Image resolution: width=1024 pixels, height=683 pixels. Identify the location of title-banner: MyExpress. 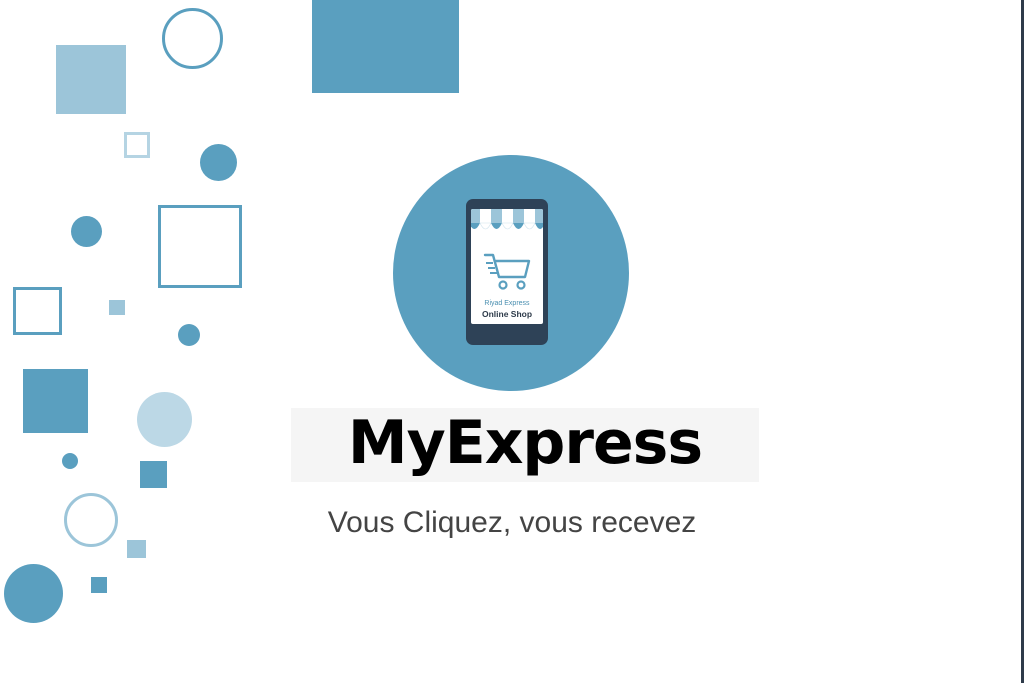
(525, 445).